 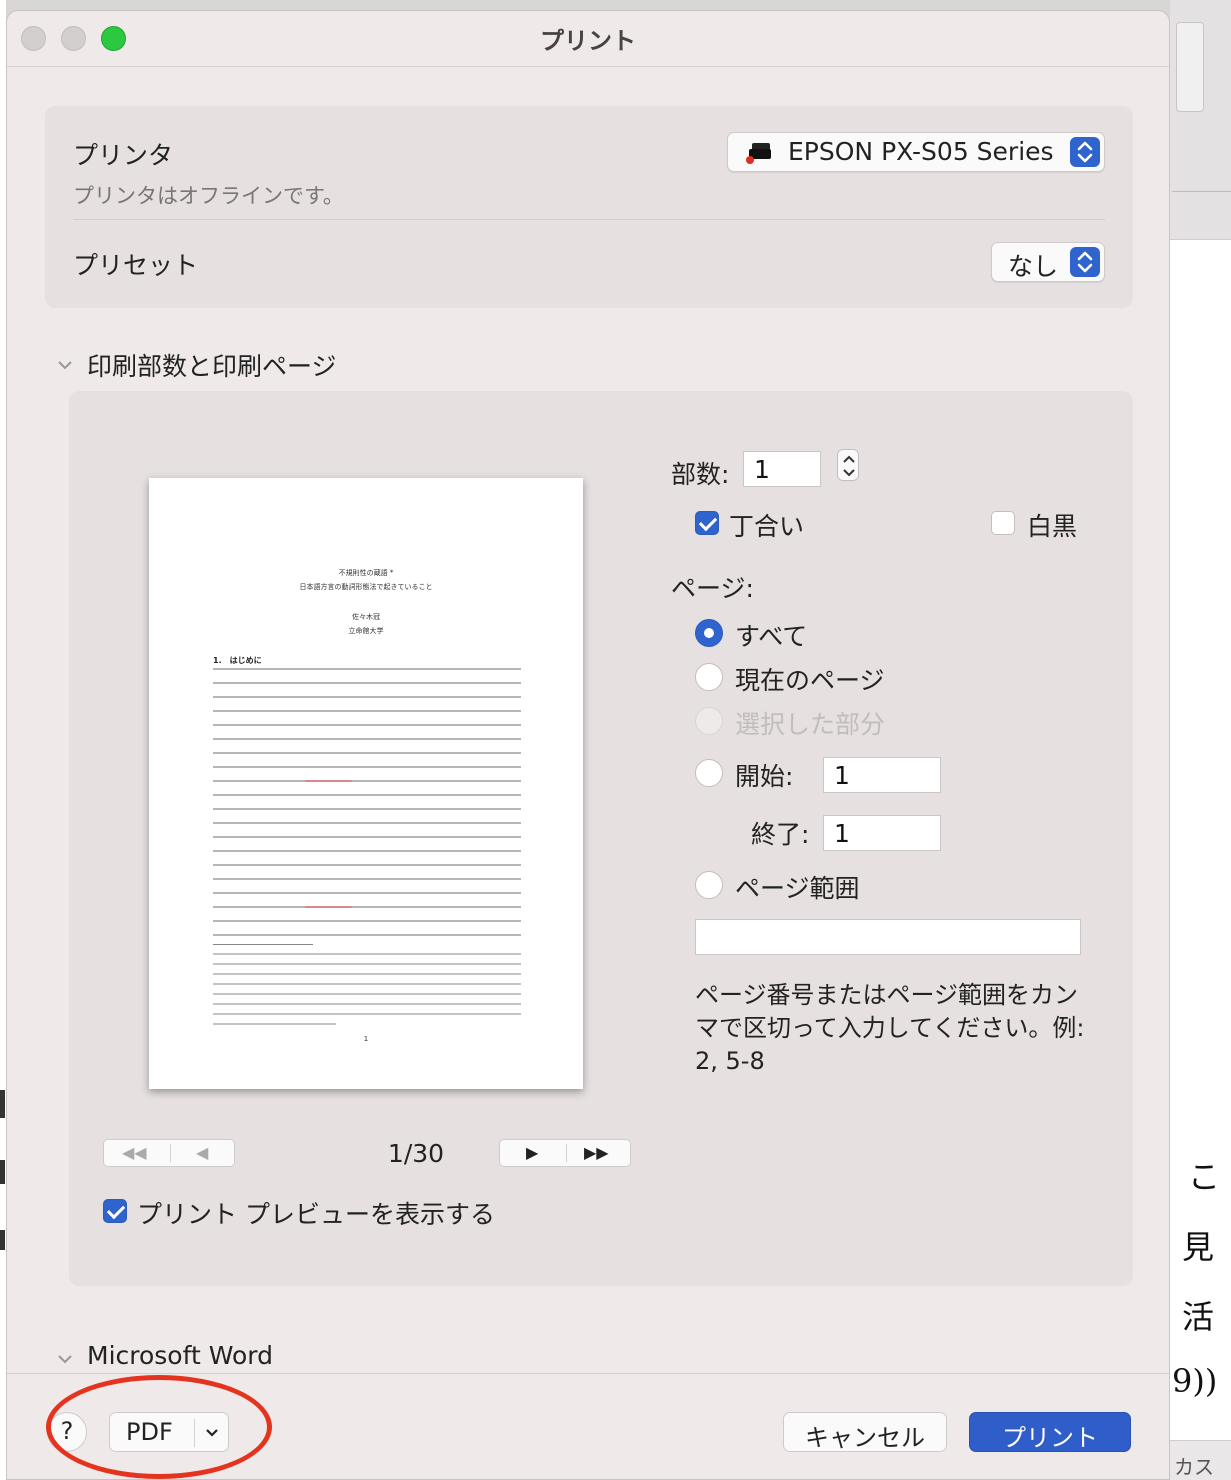 What do you see at coordinates (1204, 1177) in the screenshot?
I see `background-text-line: こ` at bounding box center [1204, 1177].